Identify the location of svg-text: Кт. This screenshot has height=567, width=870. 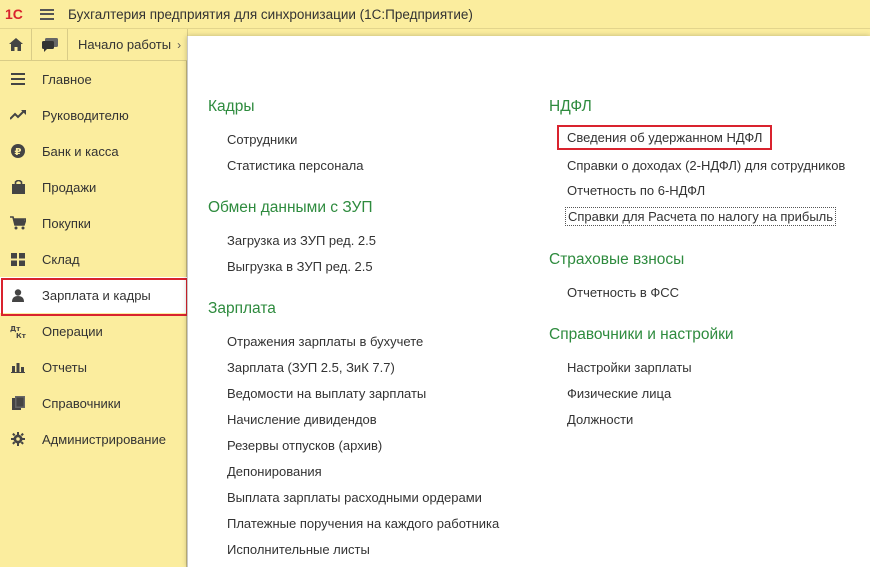
(21, 335).